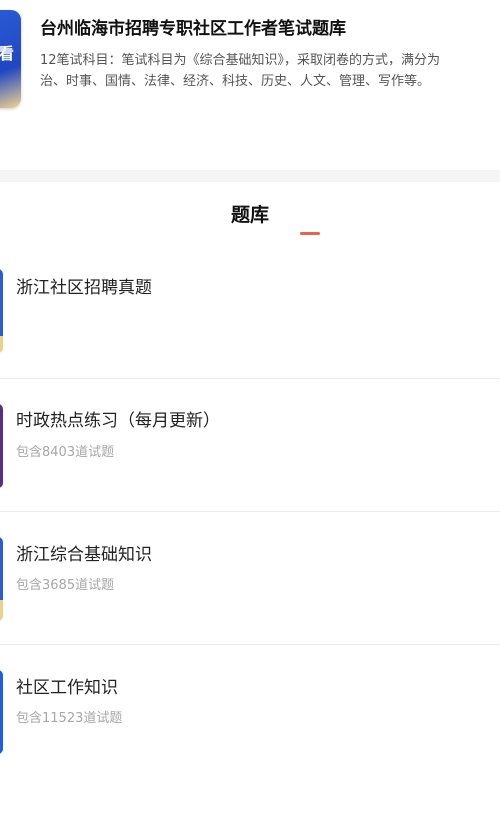 The image size is (500, 815). I want to click on item-name: 浙江社区招聘真题, so click(84, 288).